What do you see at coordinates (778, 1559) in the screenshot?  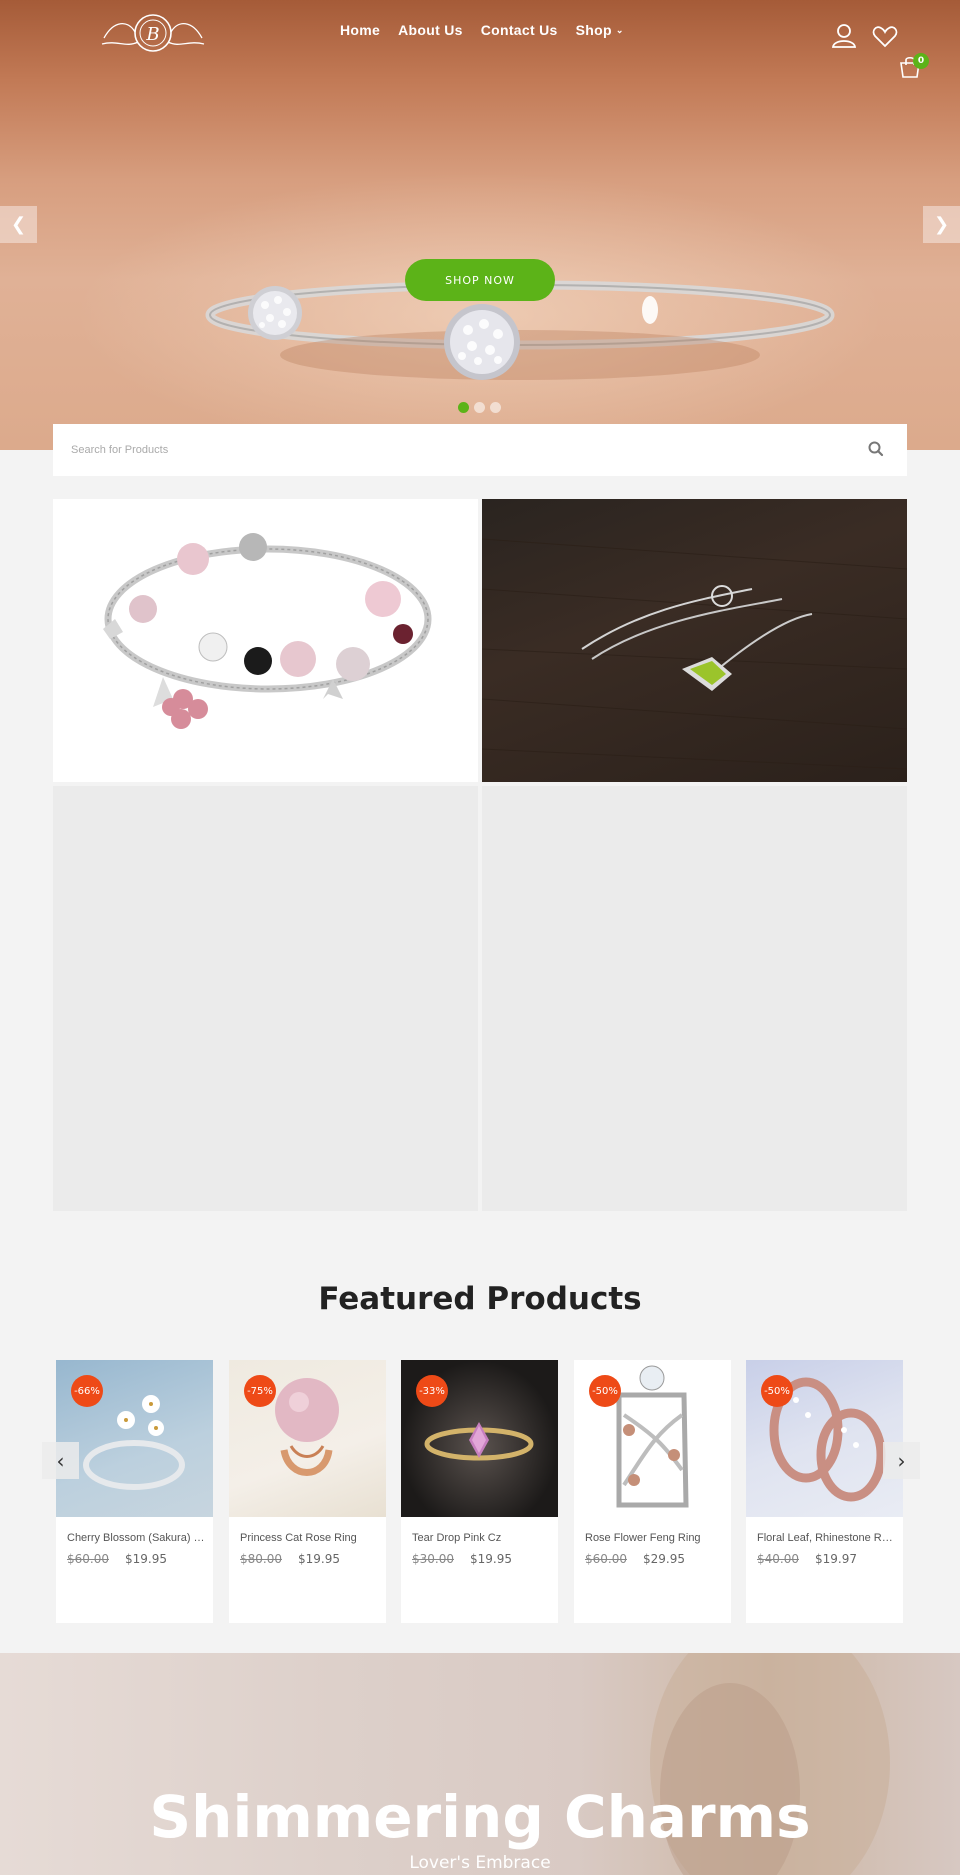 I see `product-old-price: $40.00` at bounding box center [778, 1559].